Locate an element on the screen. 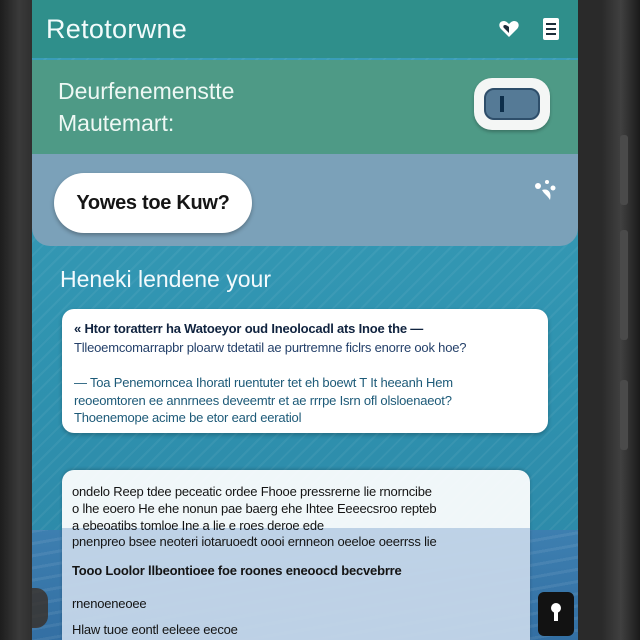  app-bar: Retotorwne is located at coordinates (305, 29).